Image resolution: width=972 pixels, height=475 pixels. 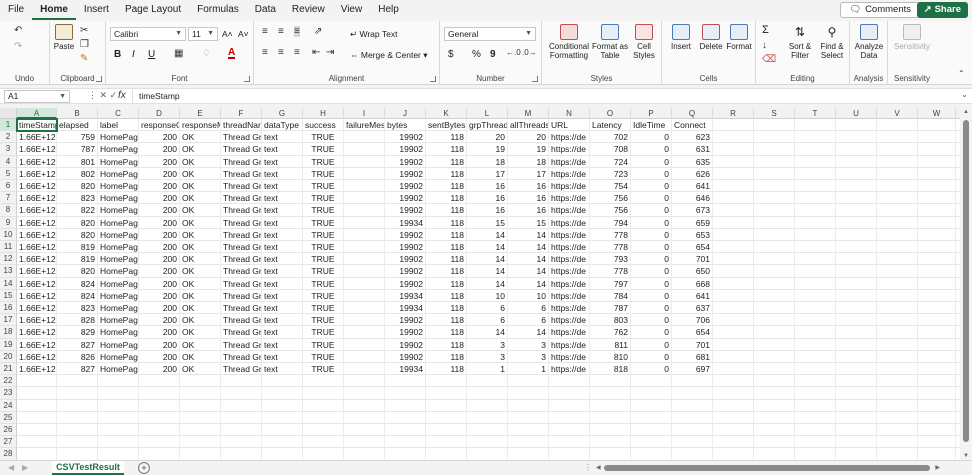 I want to click on cell-g13: text, so click(x=282, y=271).